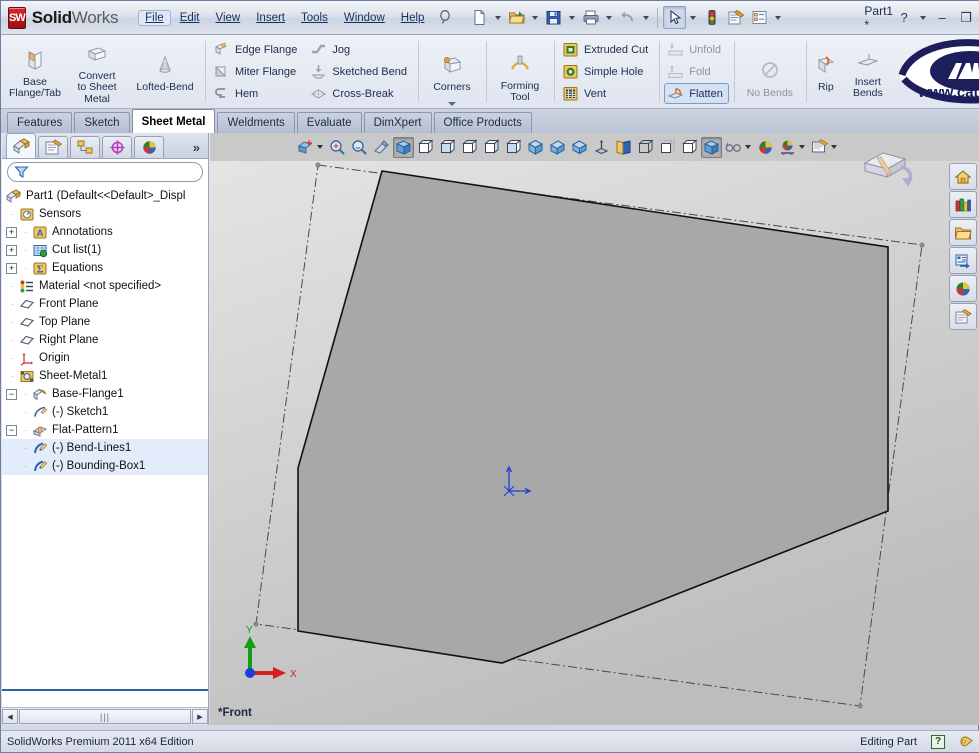  Describe the element at coordinates (765, 147) in the screenshot. I see `apply-scene-button` at that location.